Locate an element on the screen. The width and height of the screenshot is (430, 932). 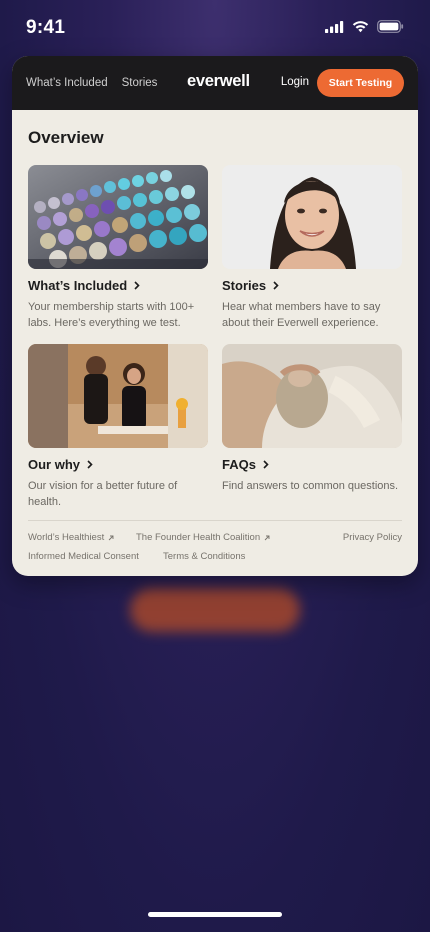
footer-divider is located at coordinates (215, 520).